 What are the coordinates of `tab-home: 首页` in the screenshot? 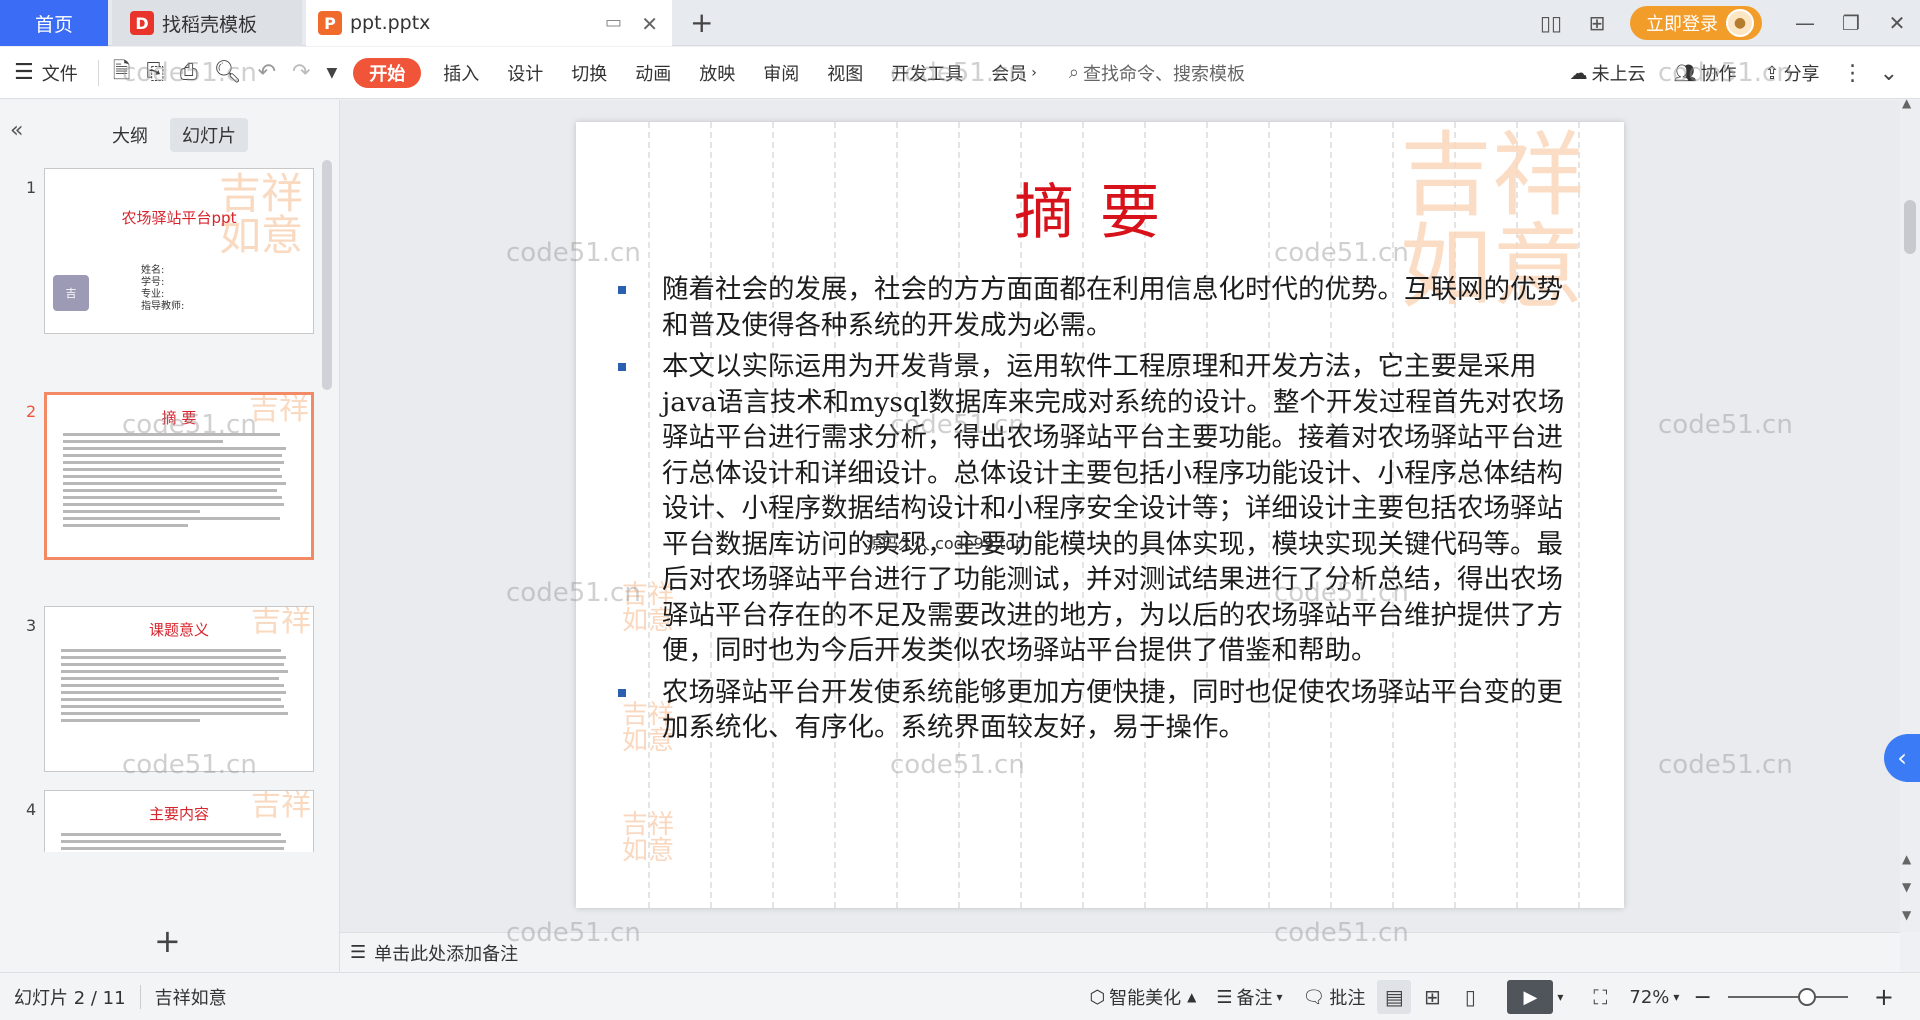 It's located at (54, 23).